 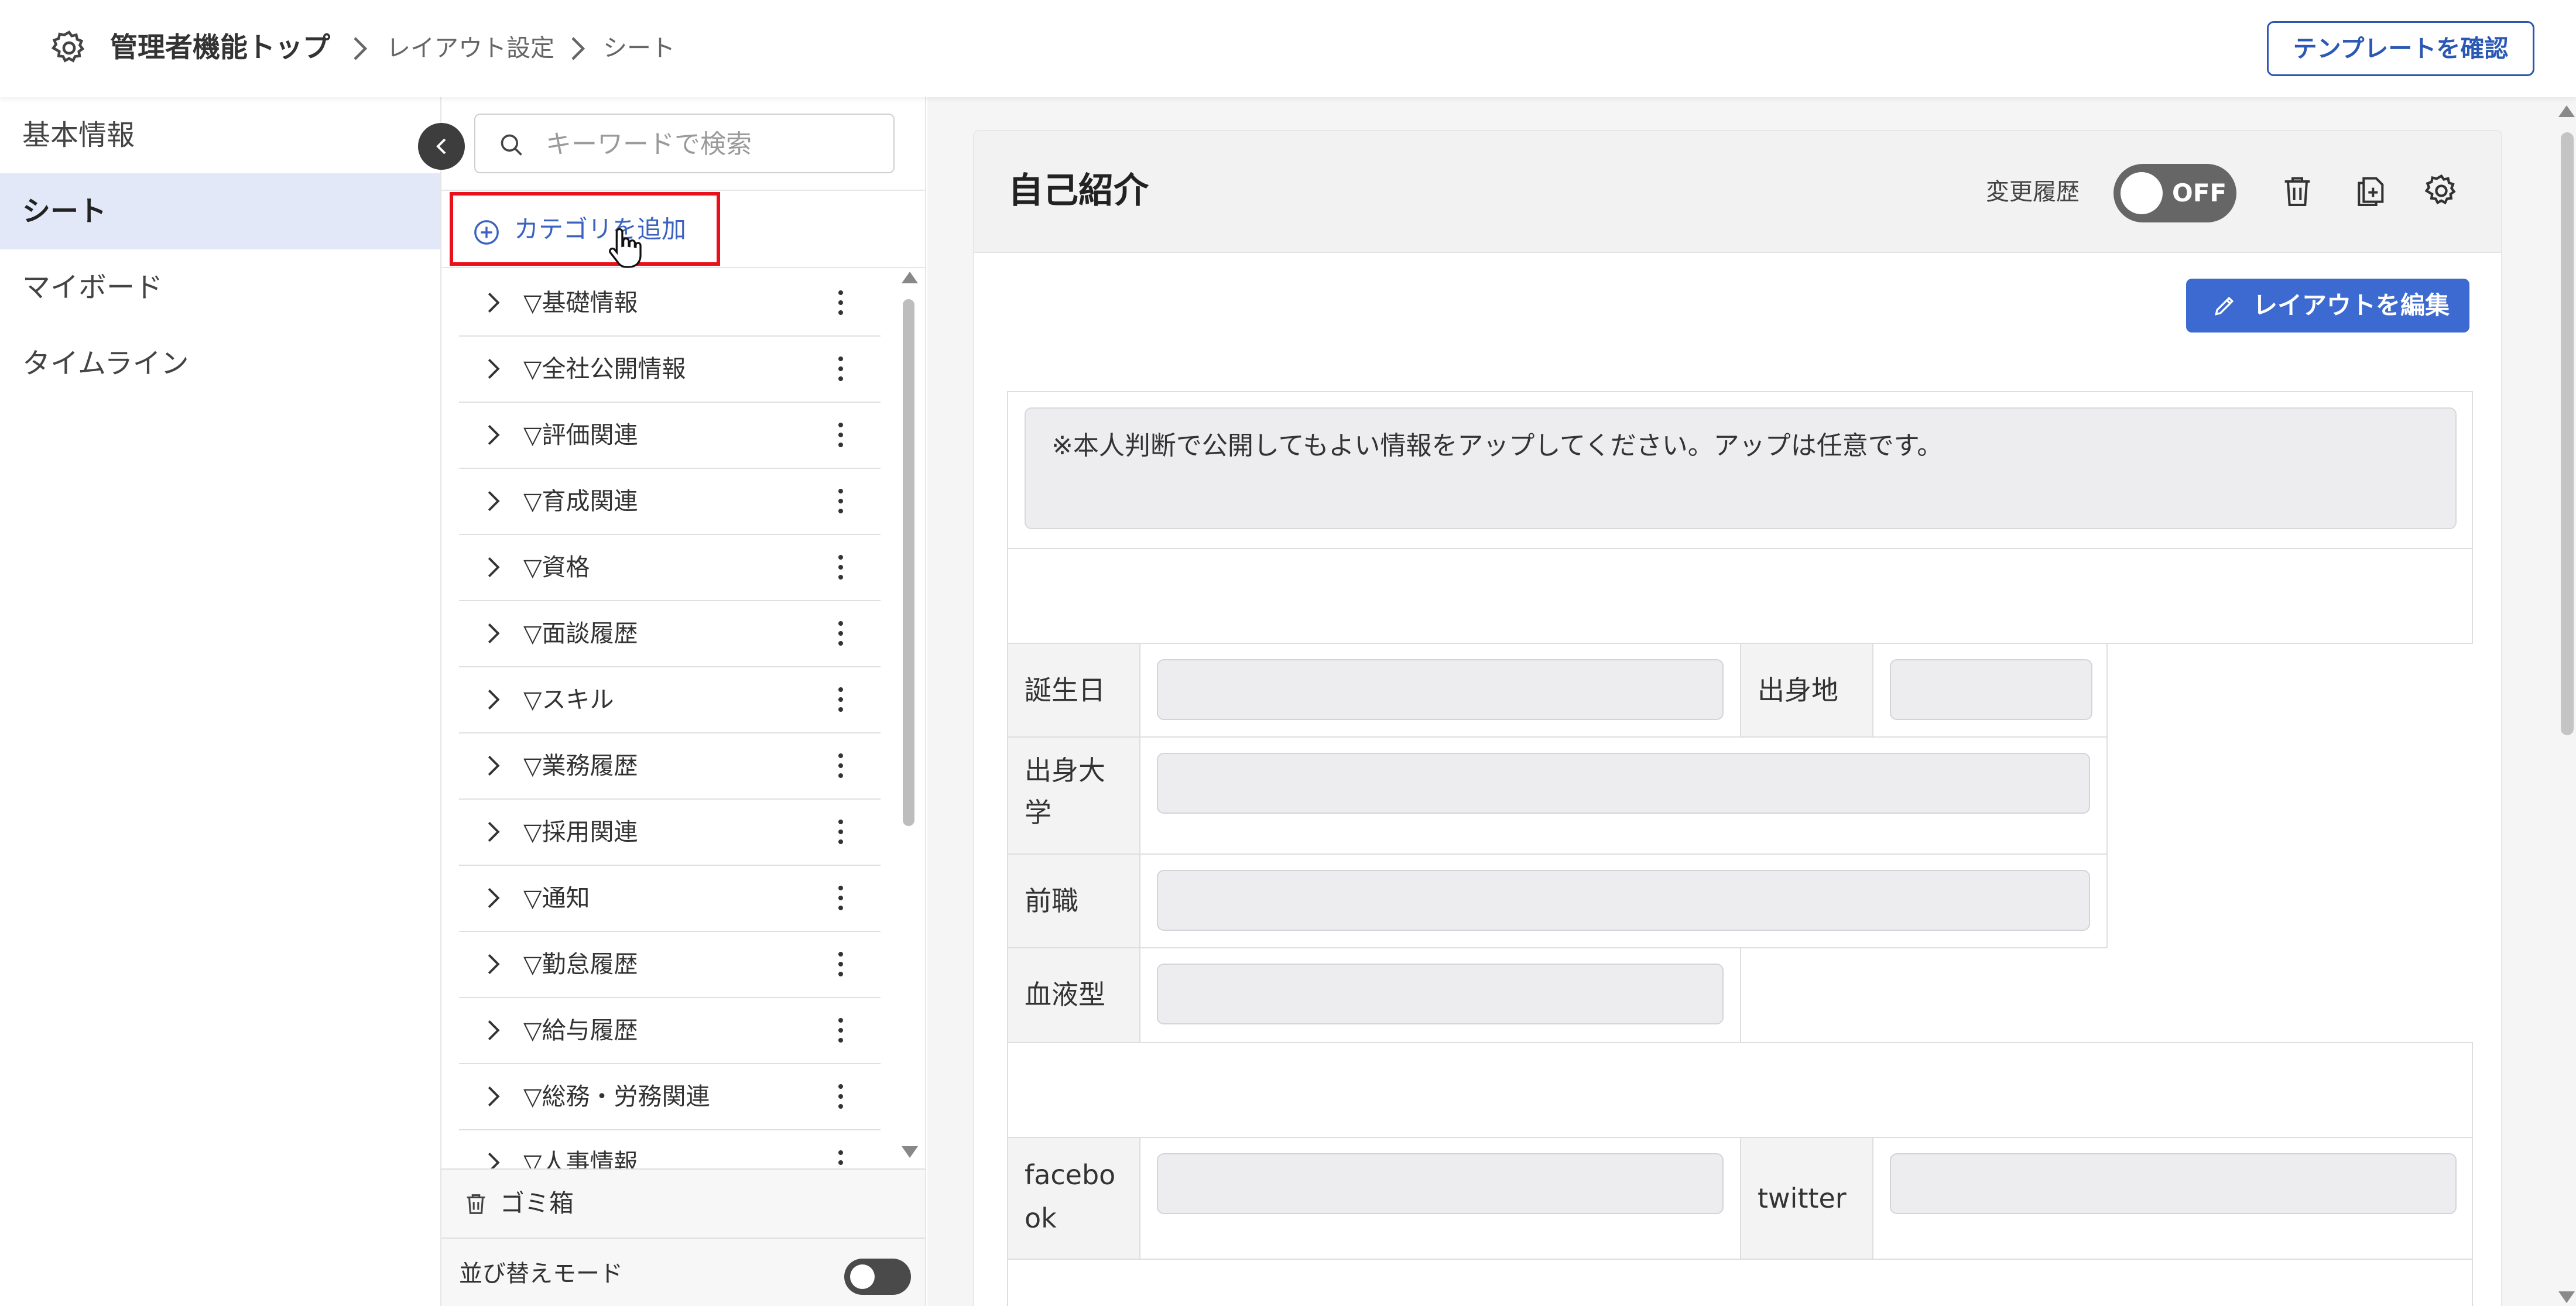 What do you see at coordinates (670, 436) in the screenshot?
I see `list-item: ▽評価関連` at bounding box center [670, 436].